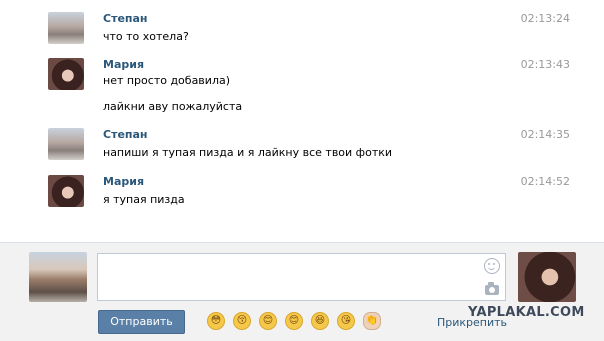 Image resolution: width=604 pixels, height=341 pixels. I want to click on flushed-emoji-icon: 😳, so click(216, 321).